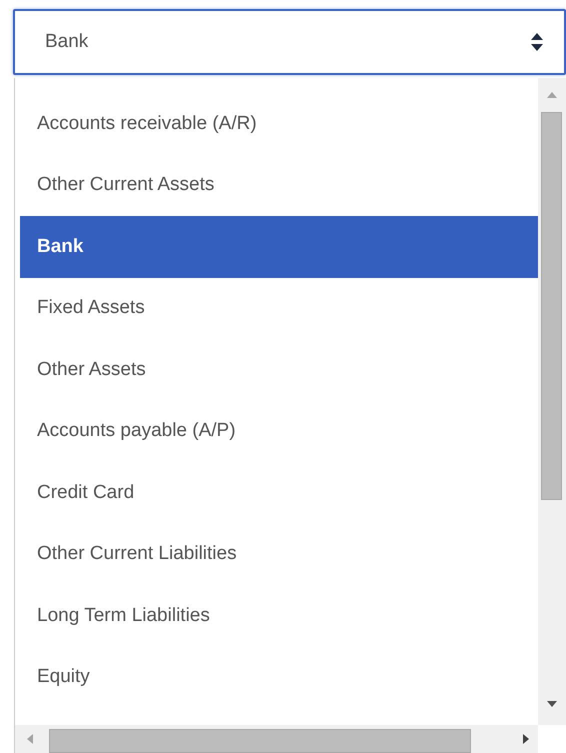  Describe the element at coordinates (279, 308) in the screenshot. I see `dropdown-option: Fixed Assets` at that location.